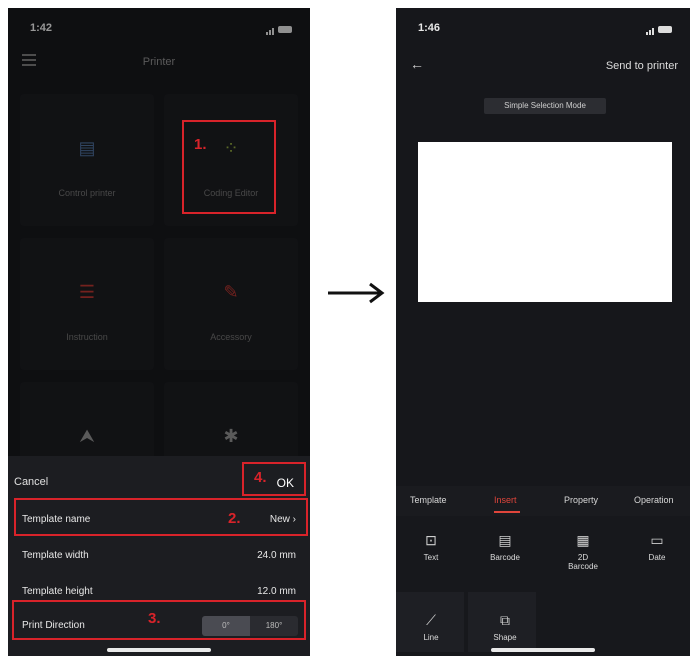 Image resolution: width=692 pixels, height=659 pixels. Describe the element at coordinates (431, 637) in the screenshot. I see `tool-label: Line` at that location.